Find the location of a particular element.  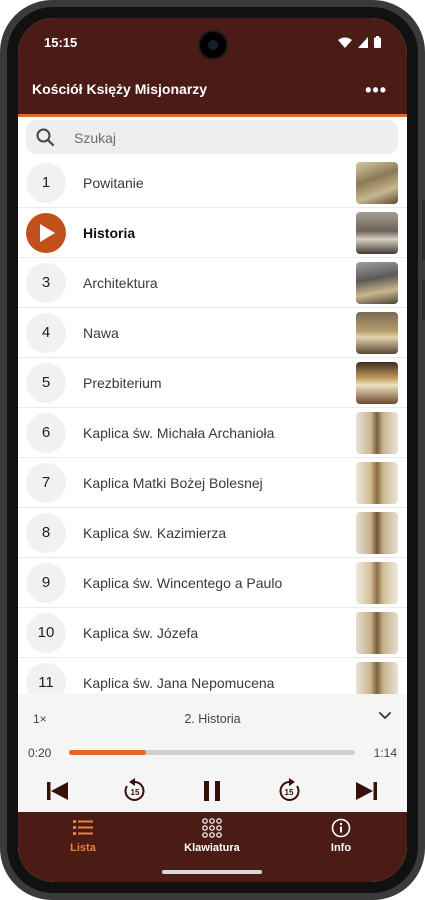

item-label: Kaplica św. Wincentego a Paulo is located at coordinates (183, 583).